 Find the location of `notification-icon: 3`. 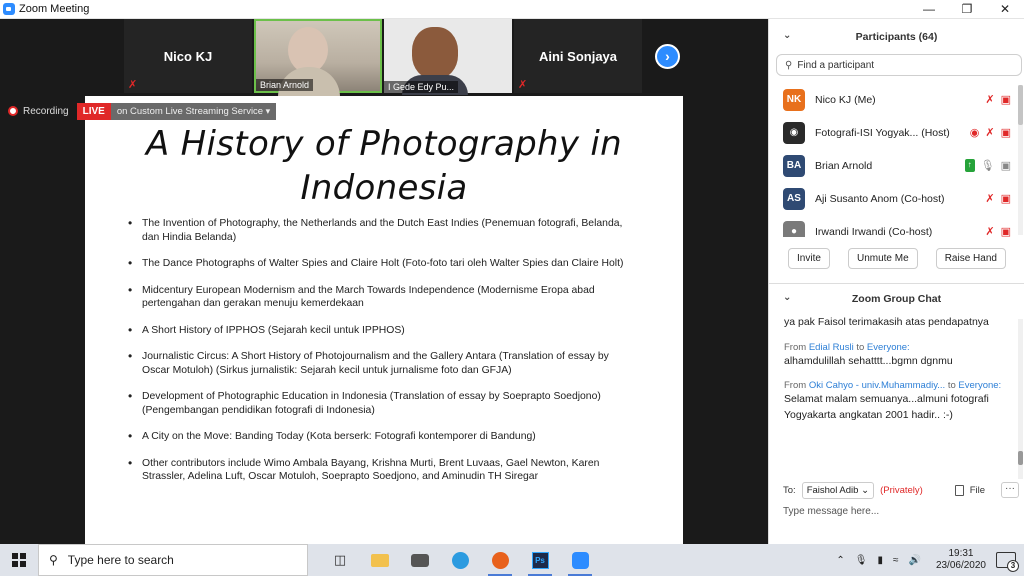

notification-icon: 3 is located at coordinates (1007, 562).